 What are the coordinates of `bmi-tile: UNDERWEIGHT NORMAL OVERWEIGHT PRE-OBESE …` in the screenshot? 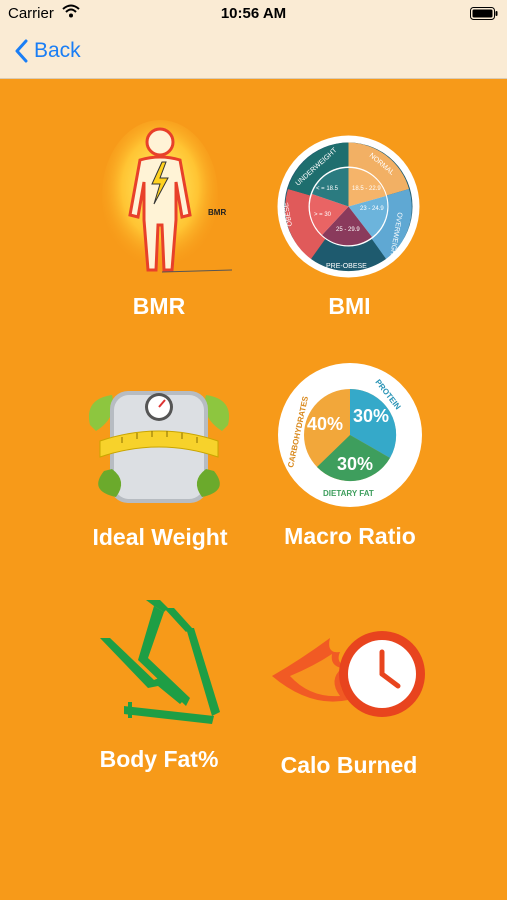 It's located at (349, 228).